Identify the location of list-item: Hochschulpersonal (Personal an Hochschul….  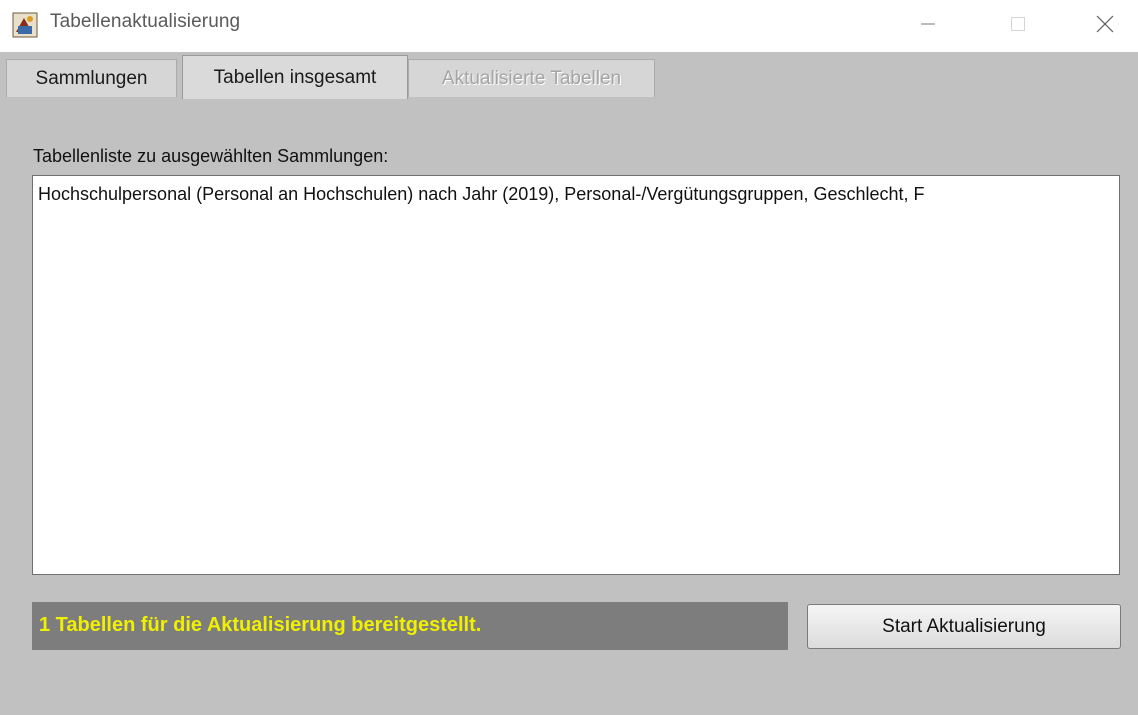
(481, 194).